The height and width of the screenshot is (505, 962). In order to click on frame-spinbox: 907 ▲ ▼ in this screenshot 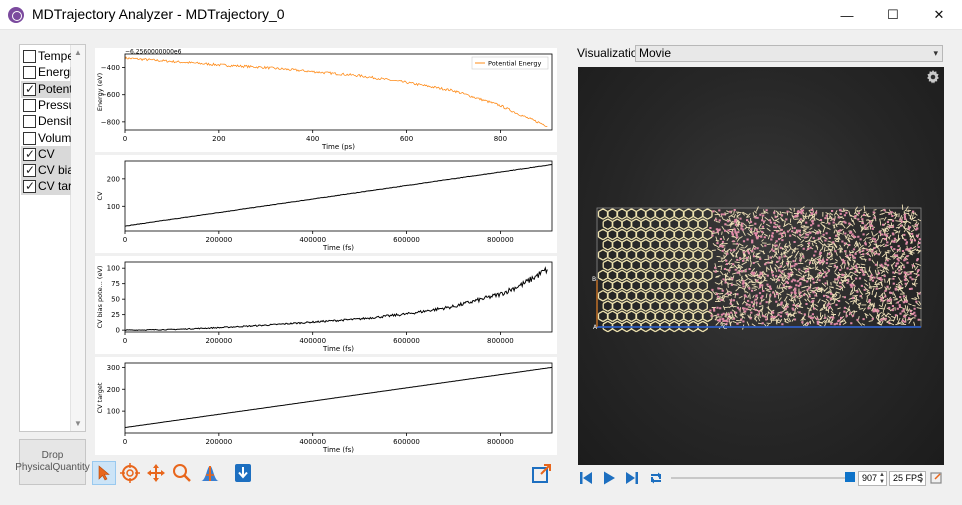, I will do `click(872, 478)`.